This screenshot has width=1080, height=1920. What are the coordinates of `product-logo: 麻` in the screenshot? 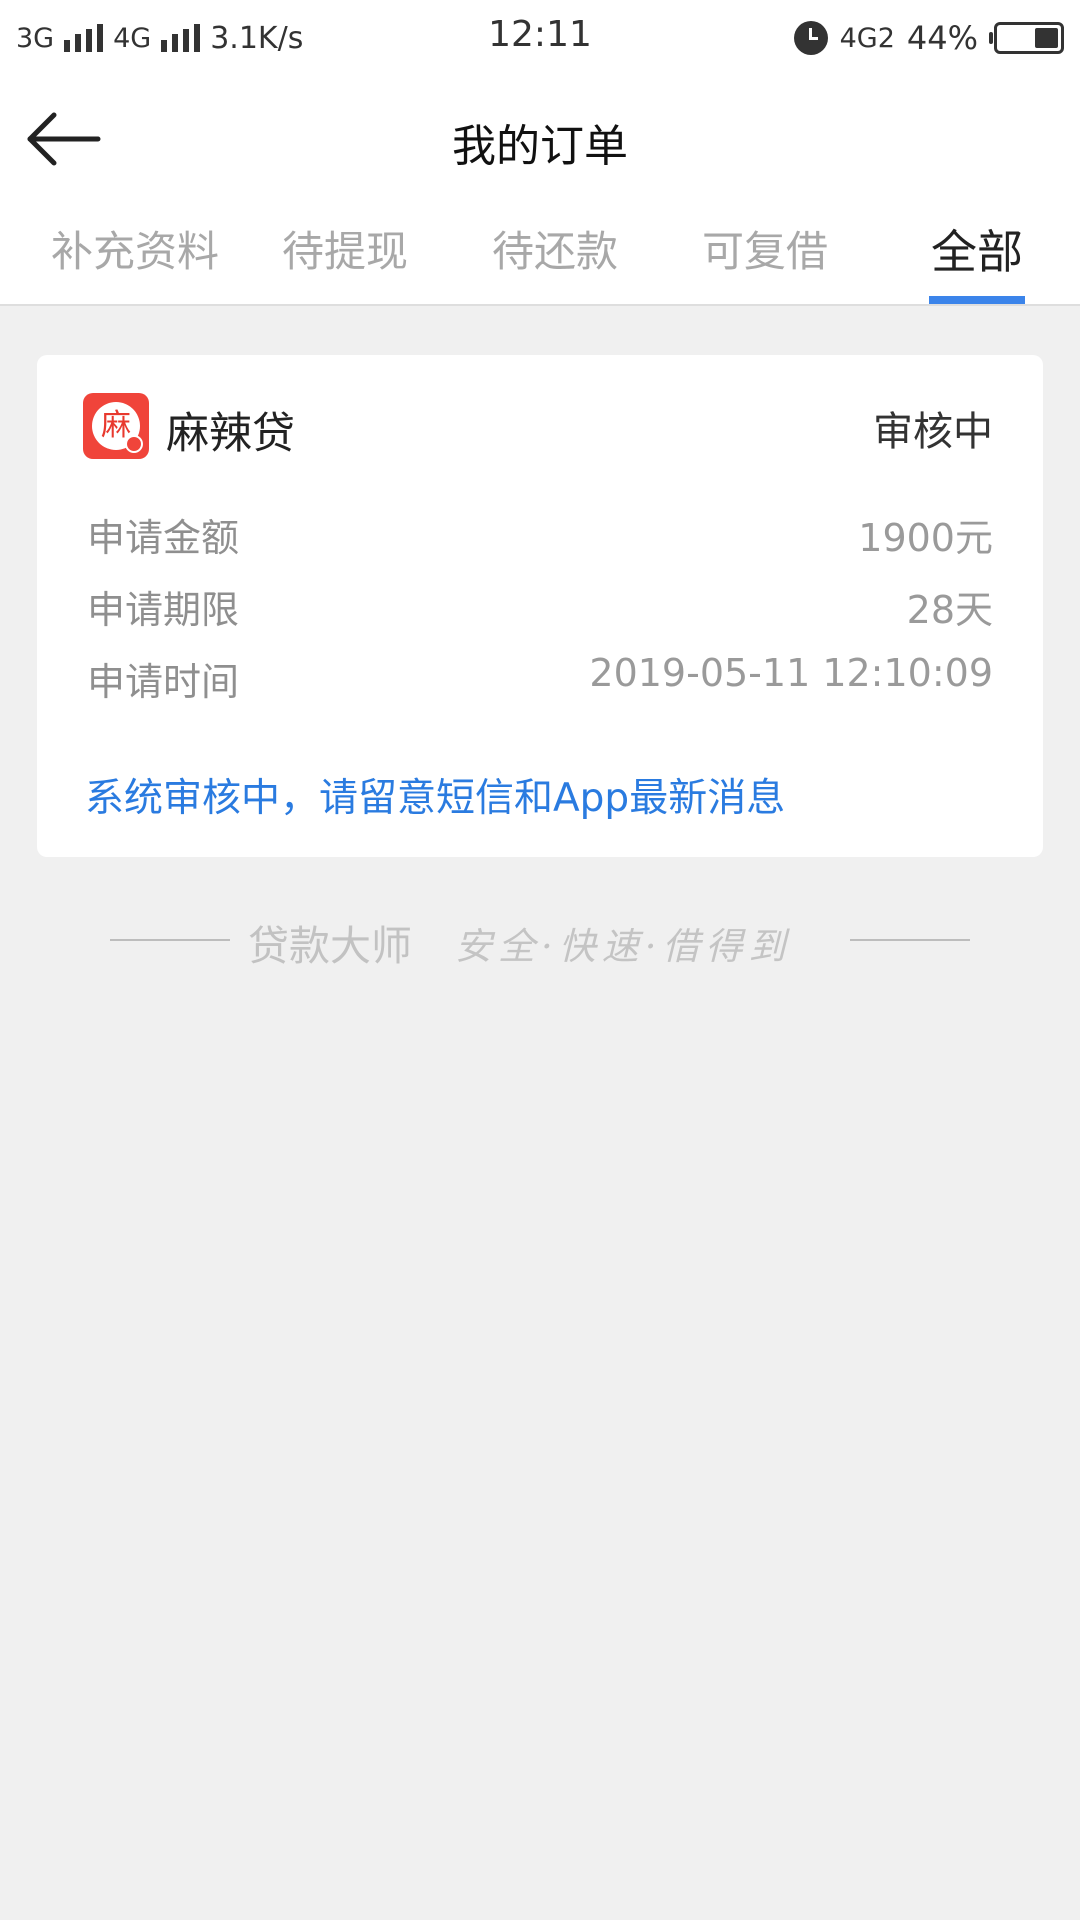 It's located at (116, 426).